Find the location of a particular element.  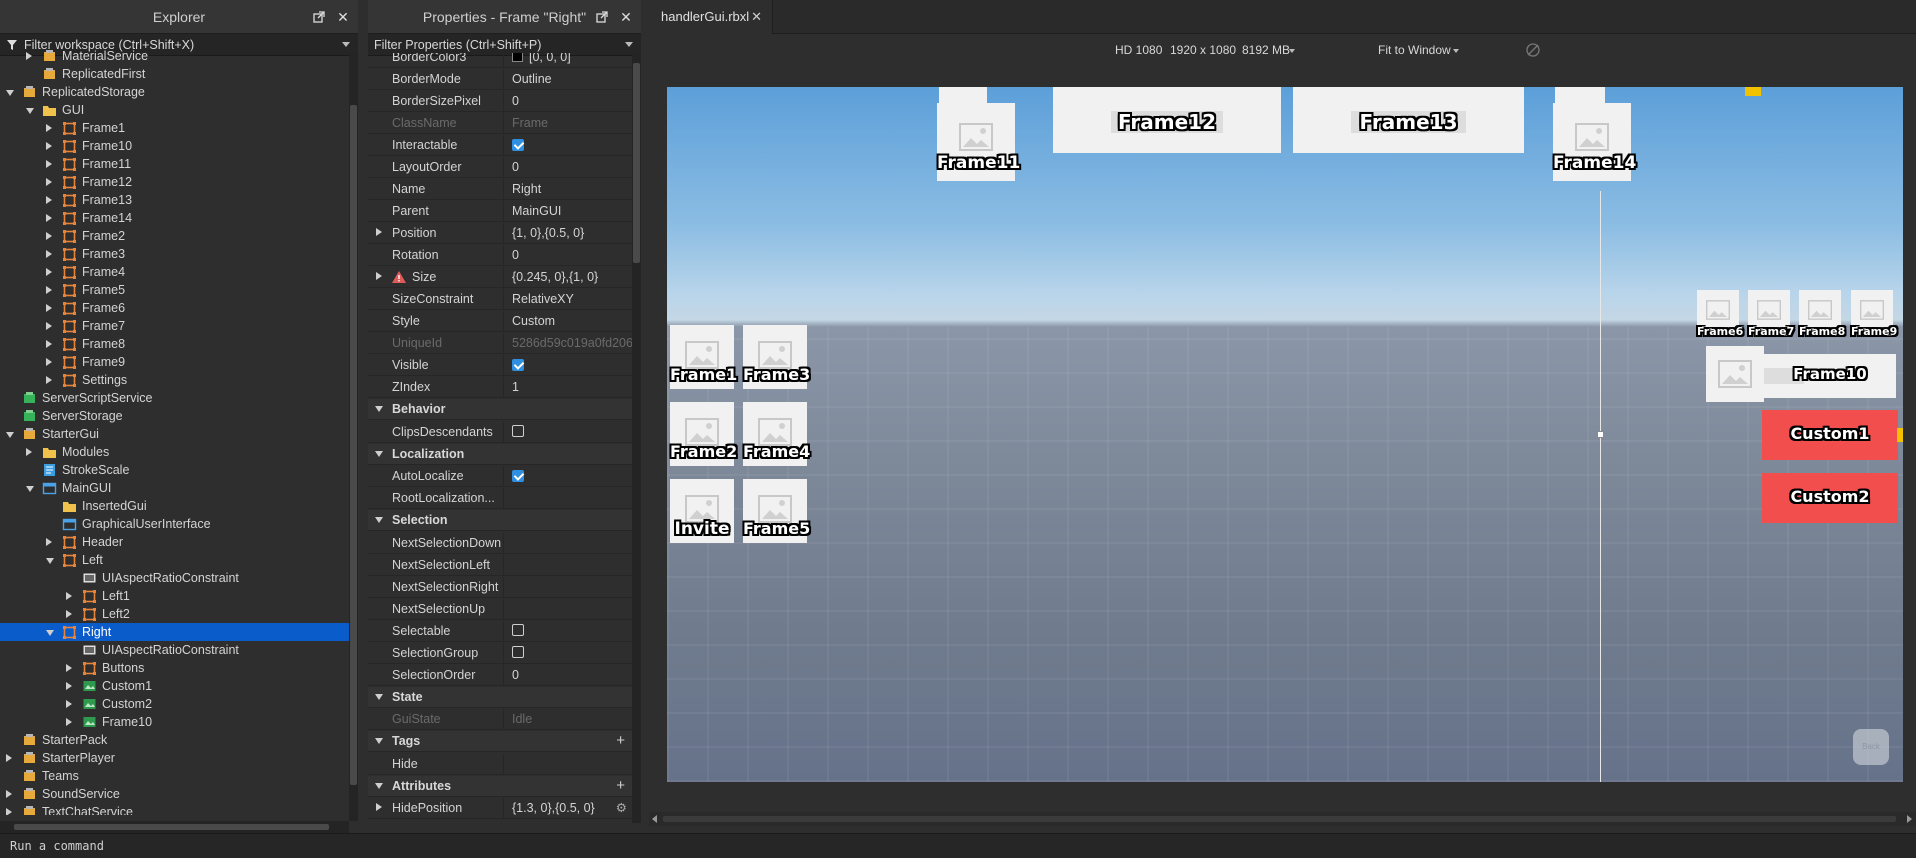

explorer-item: StrokeScale is located at coordinates (174, 470).